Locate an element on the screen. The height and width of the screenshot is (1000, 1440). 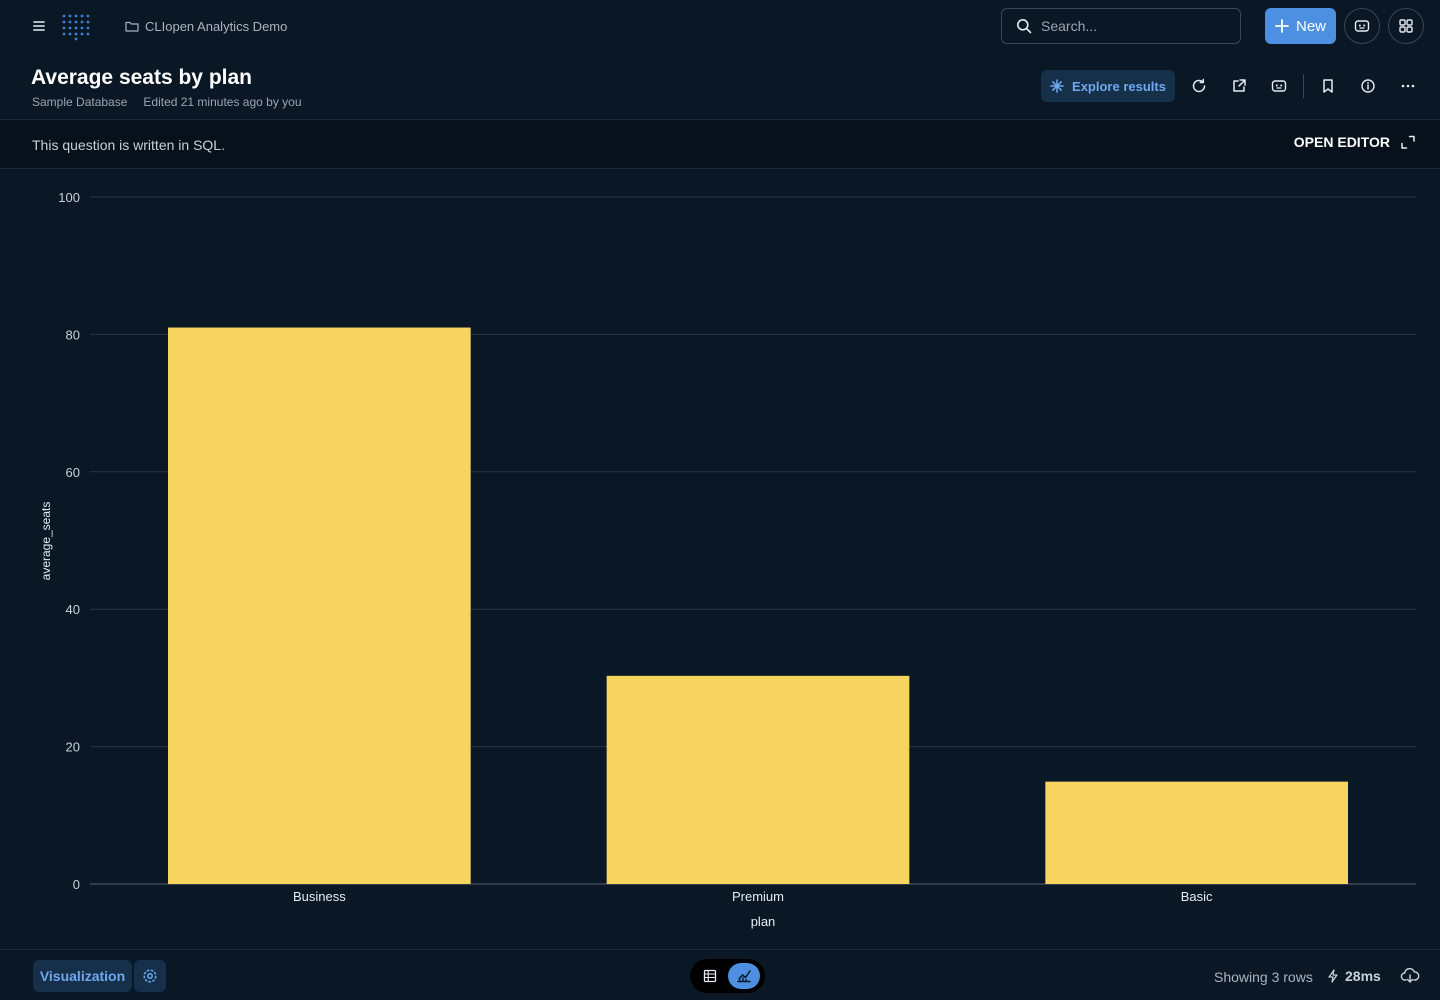
y-tick-label: 20 is located at coordinates (73, 747).